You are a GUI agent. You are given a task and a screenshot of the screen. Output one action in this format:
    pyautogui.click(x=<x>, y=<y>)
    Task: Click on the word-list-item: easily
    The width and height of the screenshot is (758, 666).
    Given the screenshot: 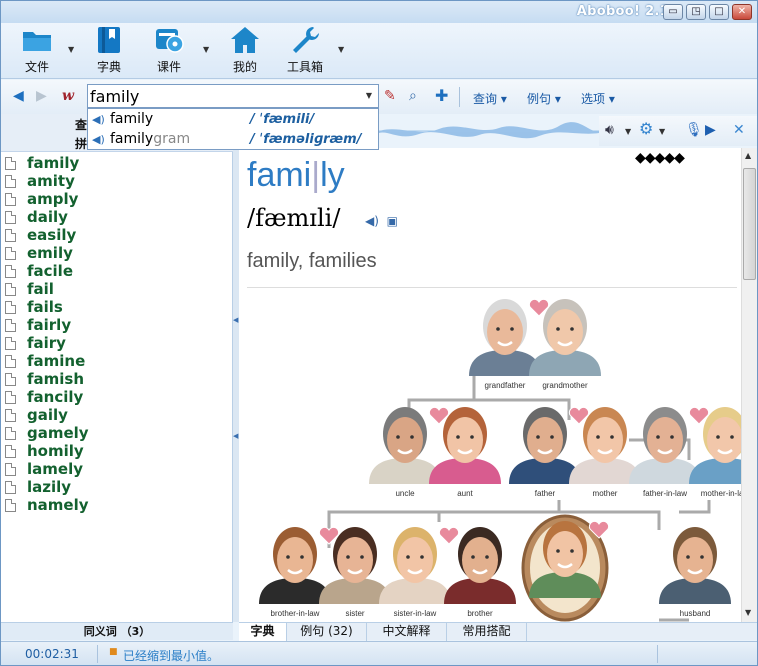 What is the action you would take?
    pyautogui.click(x=117, y=235)
    